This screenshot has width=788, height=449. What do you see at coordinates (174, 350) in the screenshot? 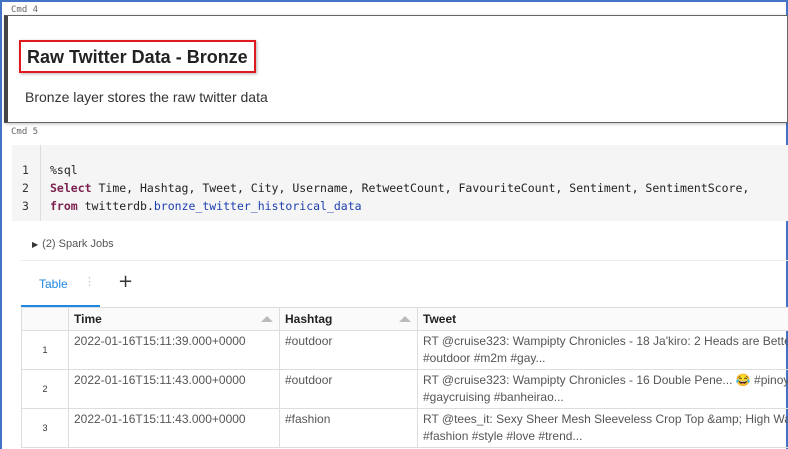
I see `cell-time: 2022-01-16T15:11:39.000+0000` at bounding box center [174, 350].